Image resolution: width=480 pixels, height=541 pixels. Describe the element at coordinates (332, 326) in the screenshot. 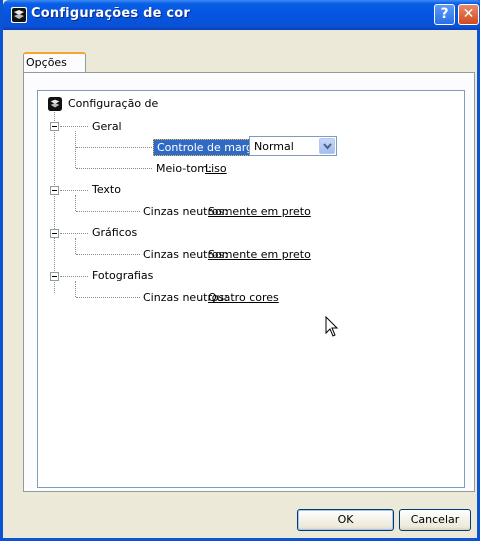

I see `mouse-cursor-icon` at that location.